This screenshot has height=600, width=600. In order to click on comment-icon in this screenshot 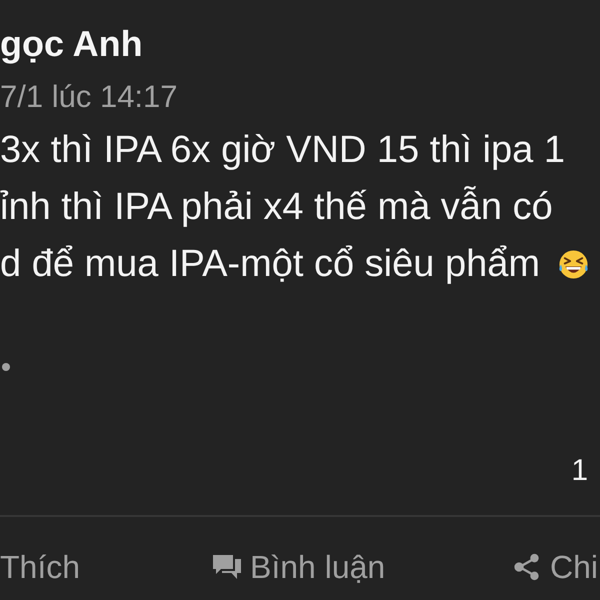, I will do `click(227, 567)`.